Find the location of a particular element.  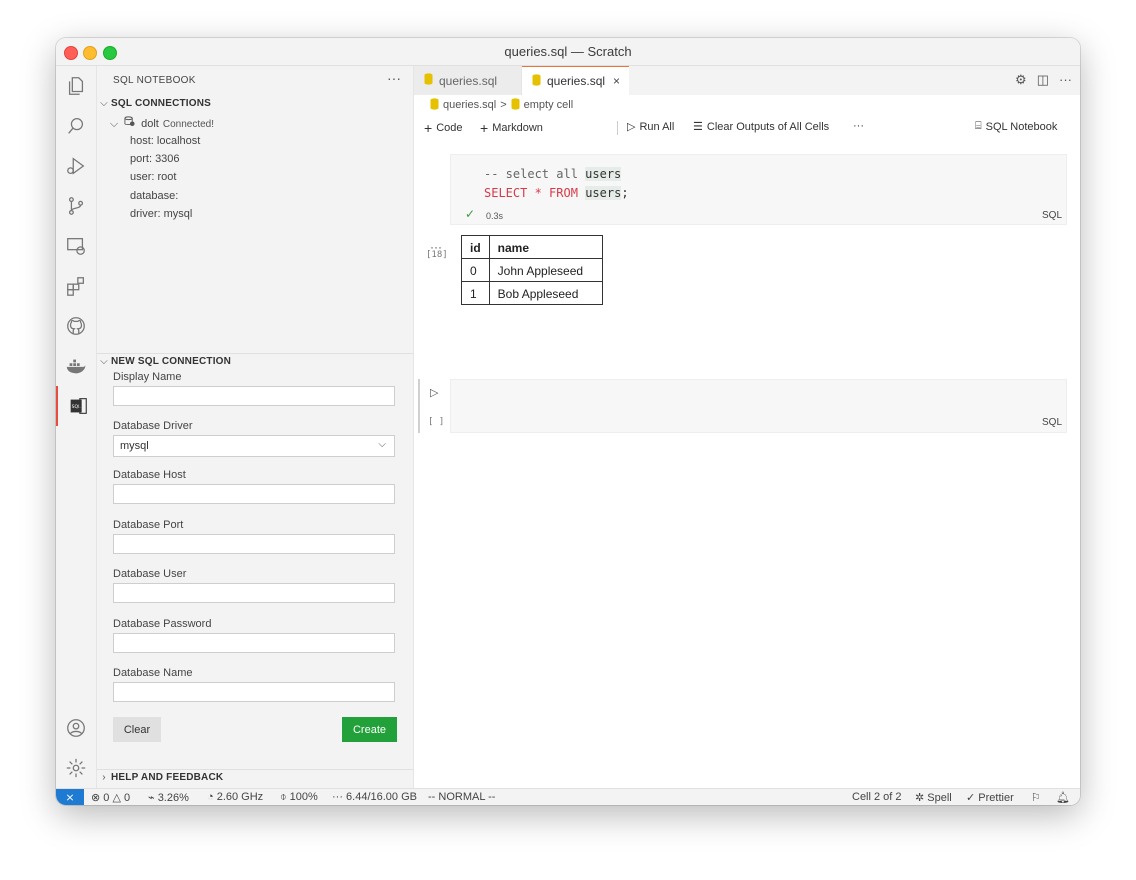

spell-icon: ✲ is located at coordinates (921, 798).